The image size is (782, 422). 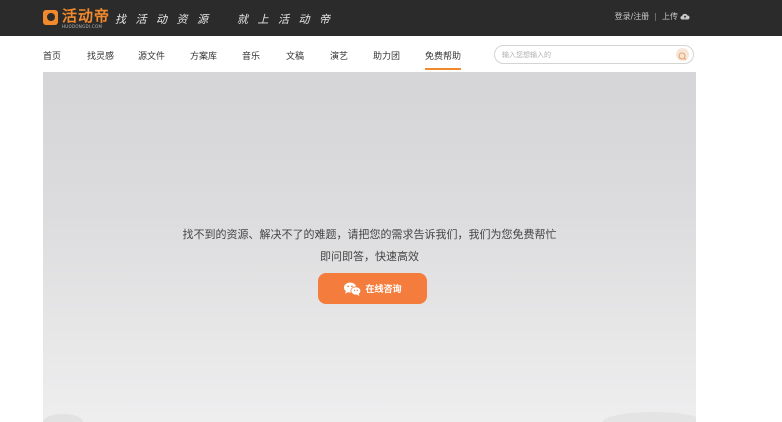 I want to click on search-icon, so click(x=682, y=56).